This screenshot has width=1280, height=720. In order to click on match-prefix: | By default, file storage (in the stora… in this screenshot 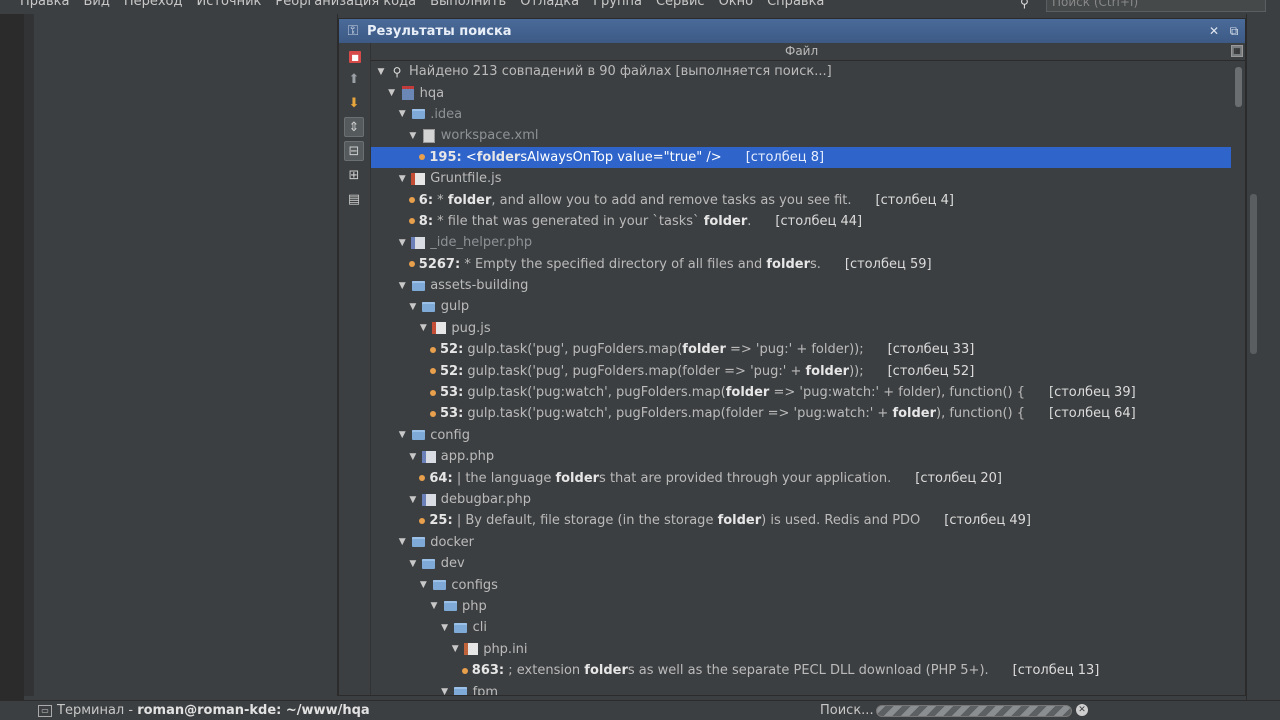, I will do `click(585, 521)`.